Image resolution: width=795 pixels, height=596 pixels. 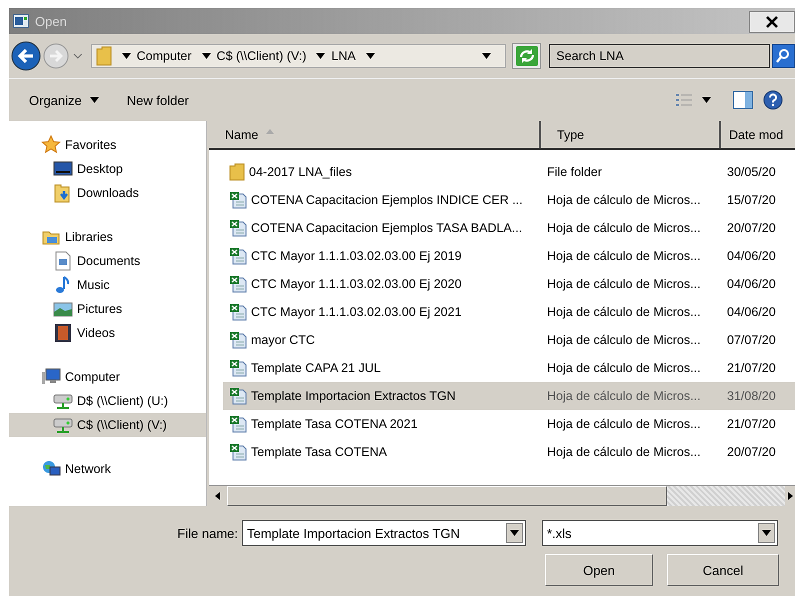 What do you see at coordinates (509, 256) in the screenshot?
I see `file-row: CTC Mayor 1.1.1.03.02.03.00 Ej 2019 Hoja de cálculo de Micros... 04/06/20` at bounding box center [509, 256].